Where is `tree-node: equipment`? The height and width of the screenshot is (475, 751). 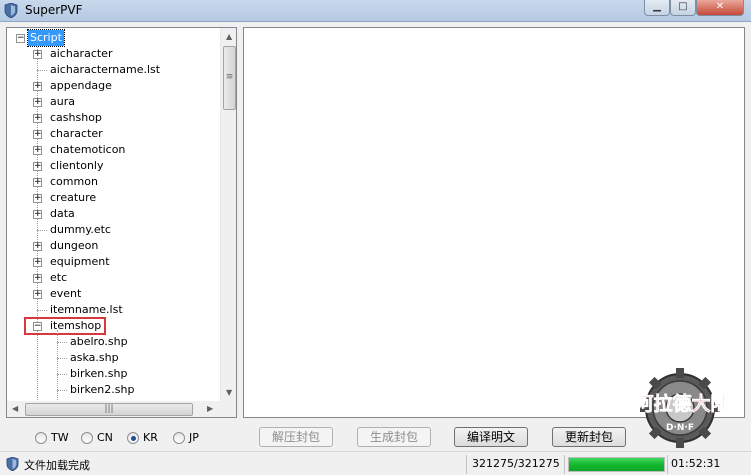
tree-node: equipment is located at coordinates (80, 262).